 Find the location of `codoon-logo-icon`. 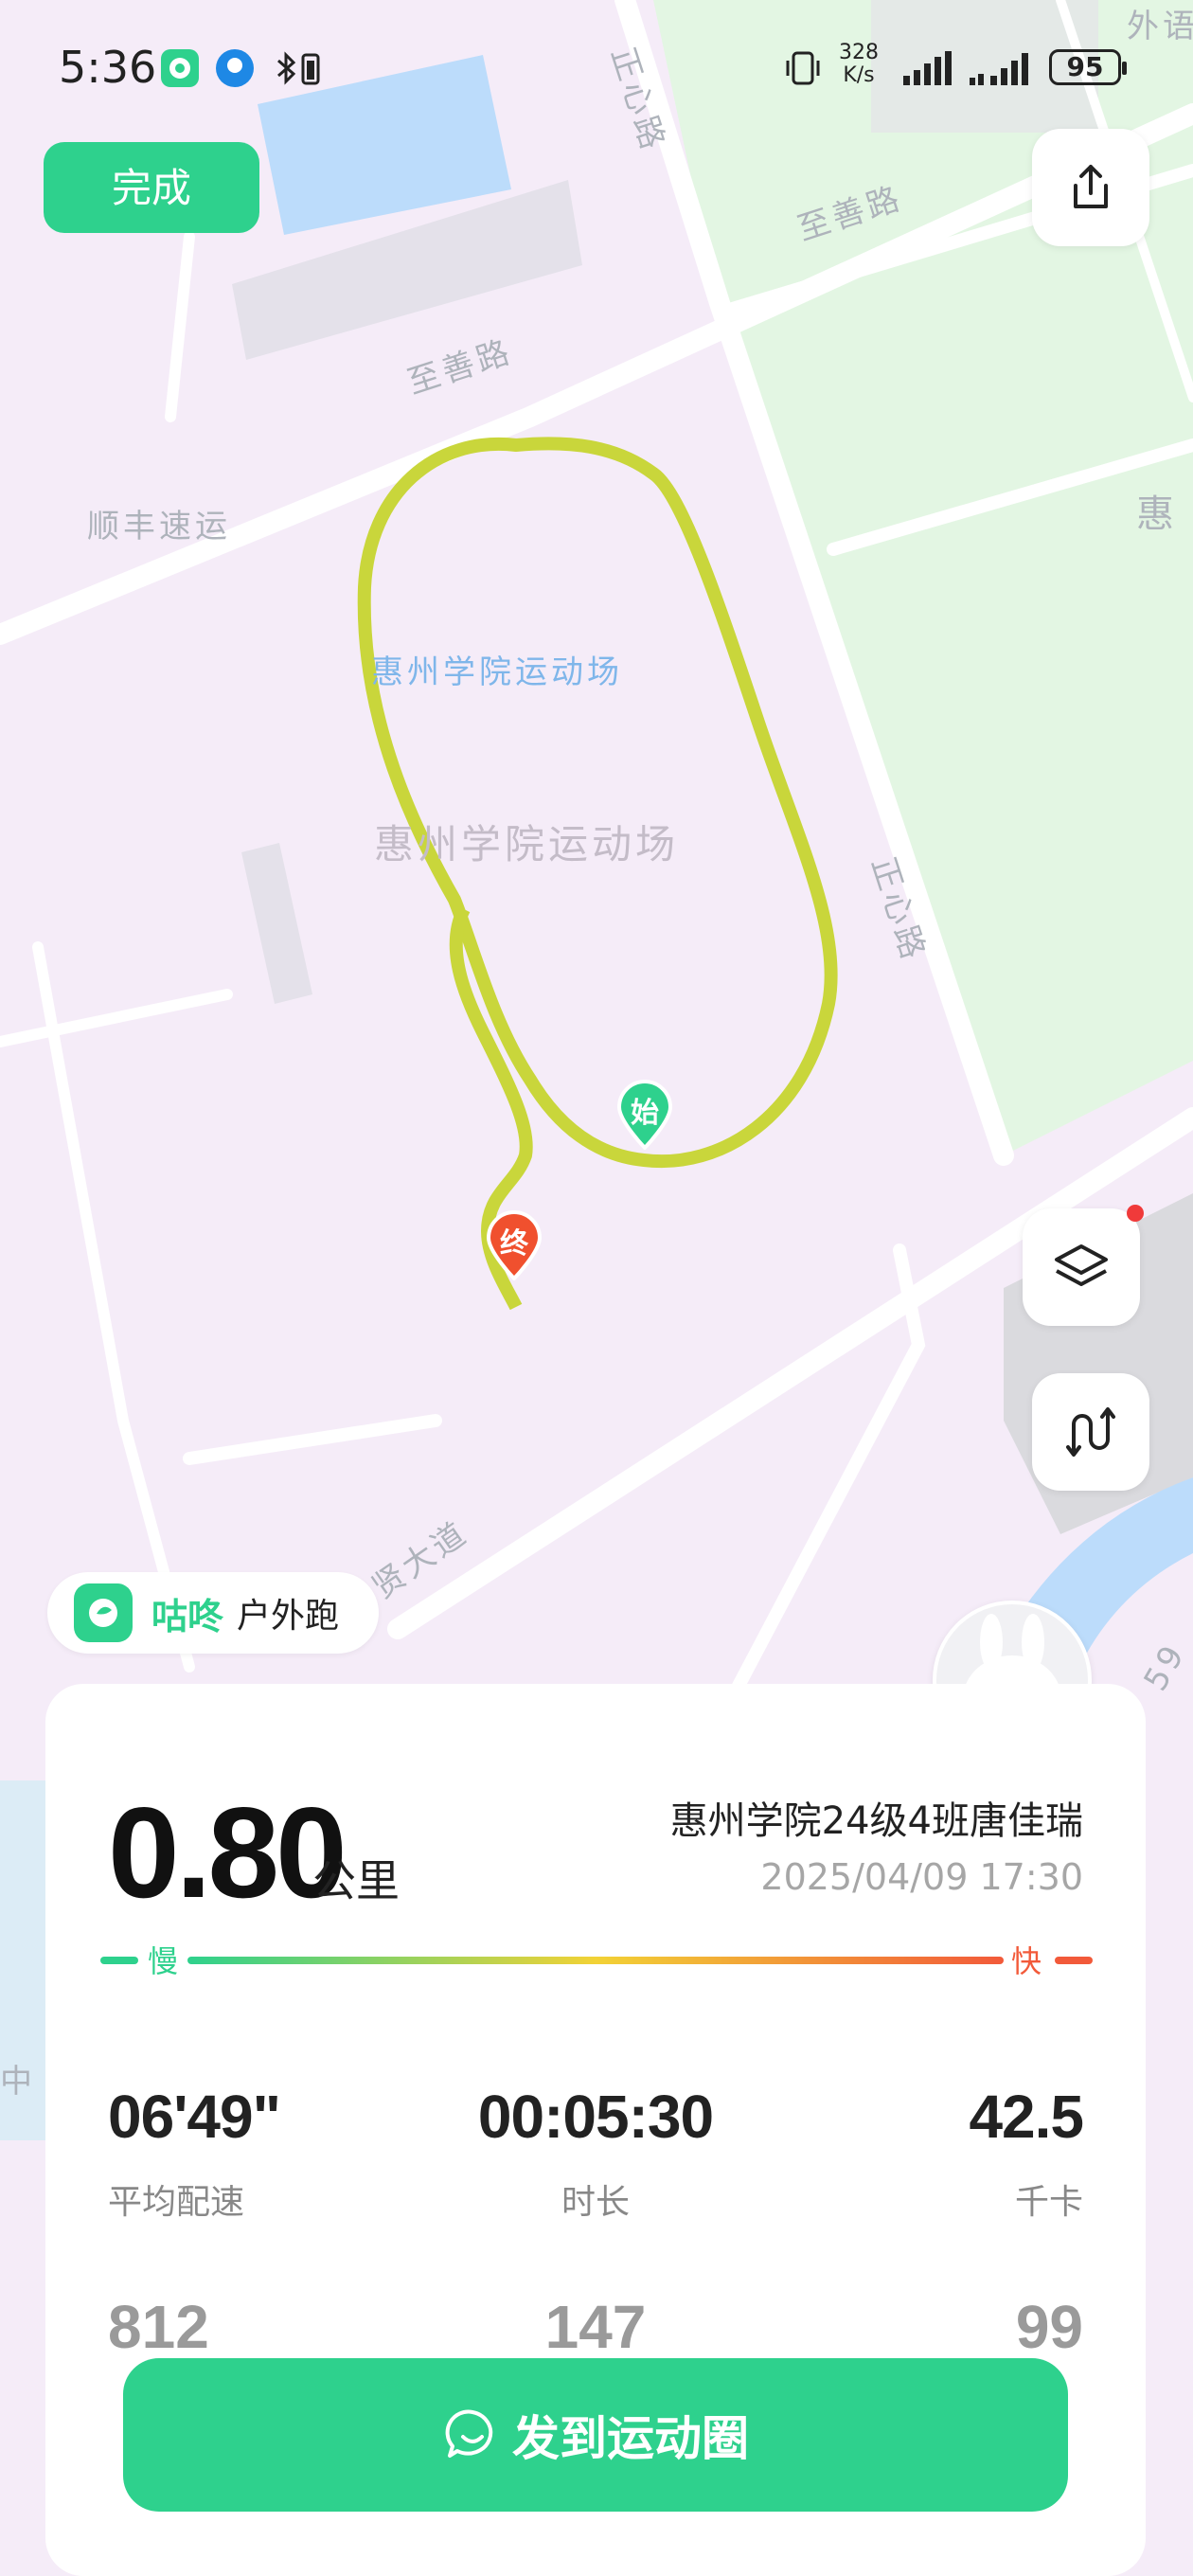

codoon-logo-icon is located at coordinates (103, 1612).